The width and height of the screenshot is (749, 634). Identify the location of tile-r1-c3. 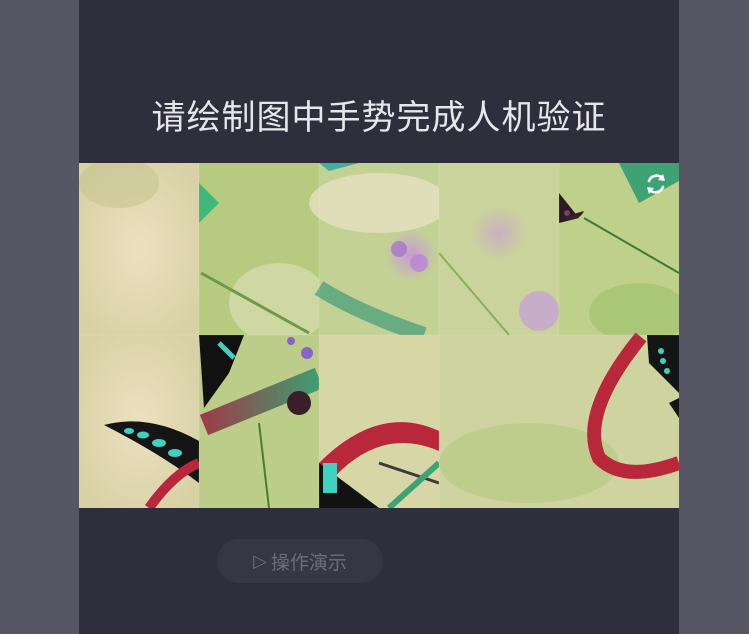
(379, 253).